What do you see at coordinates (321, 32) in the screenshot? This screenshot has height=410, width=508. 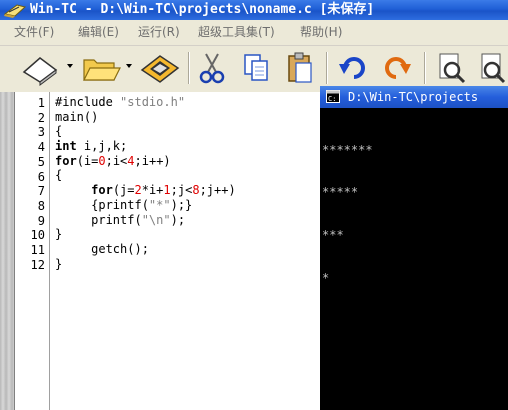 I see `menu-help: 帮助(H)` at bounding box center [321, 32].